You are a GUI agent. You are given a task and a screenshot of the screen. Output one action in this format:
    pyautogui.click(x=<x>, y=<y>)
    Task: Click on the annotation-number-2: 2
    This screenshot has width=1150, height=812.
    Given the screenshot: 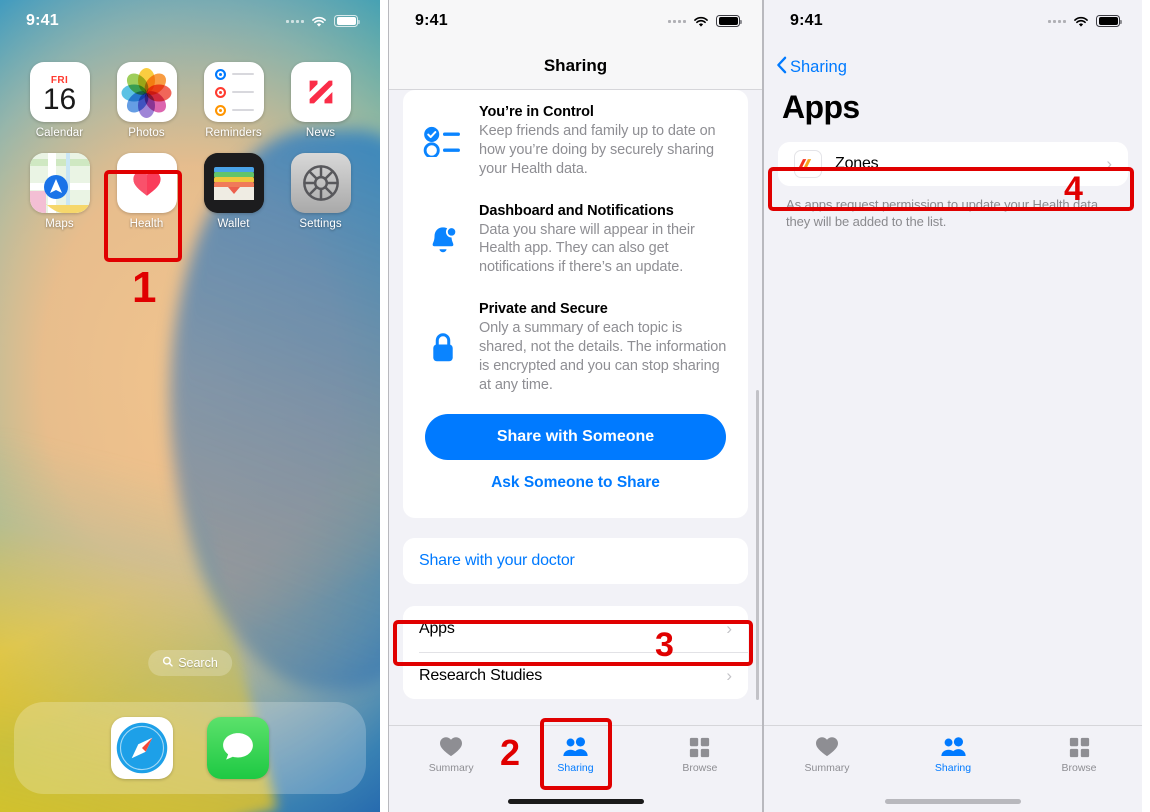 What is the action you would take?
    pyautogui.click(x=510, y=752)
    